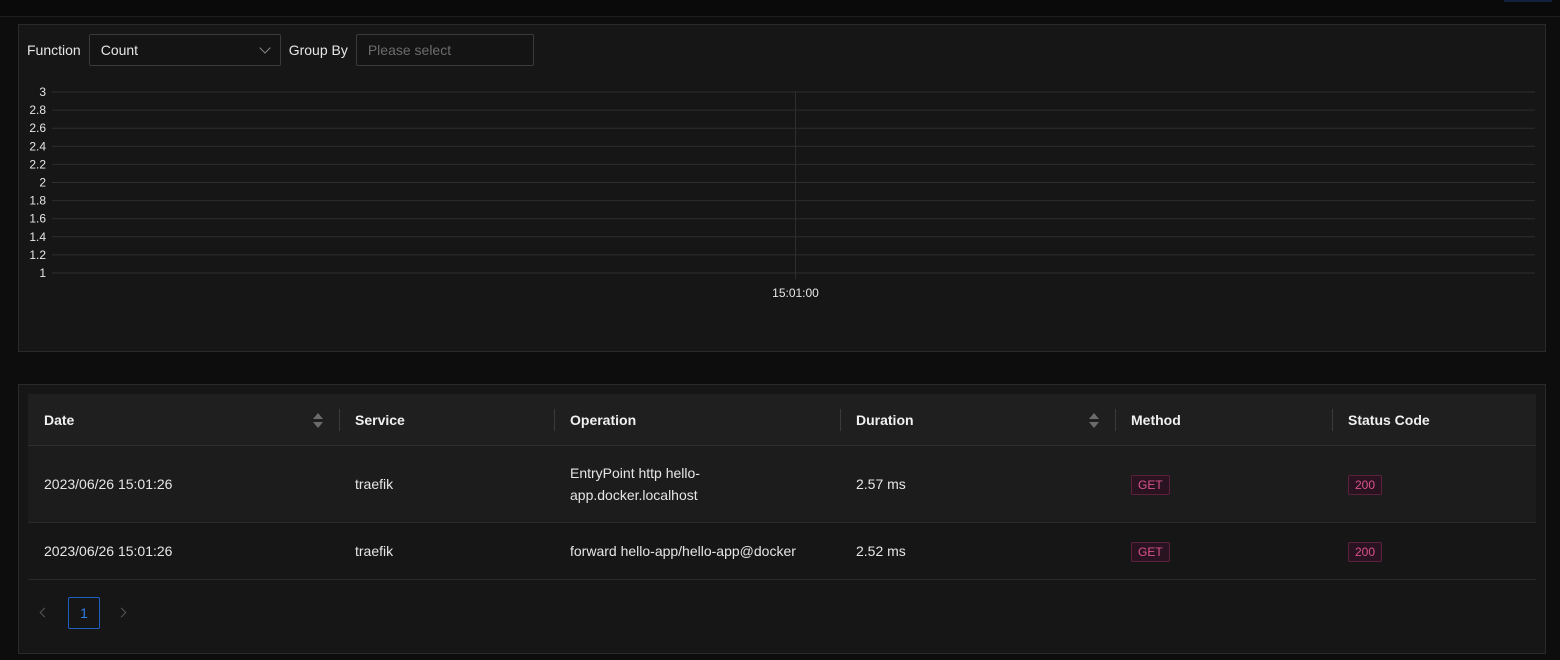  Describe the element at coordinates (37, 201) in the screenshot. I see `y-tick-label: 1.8` at that location.